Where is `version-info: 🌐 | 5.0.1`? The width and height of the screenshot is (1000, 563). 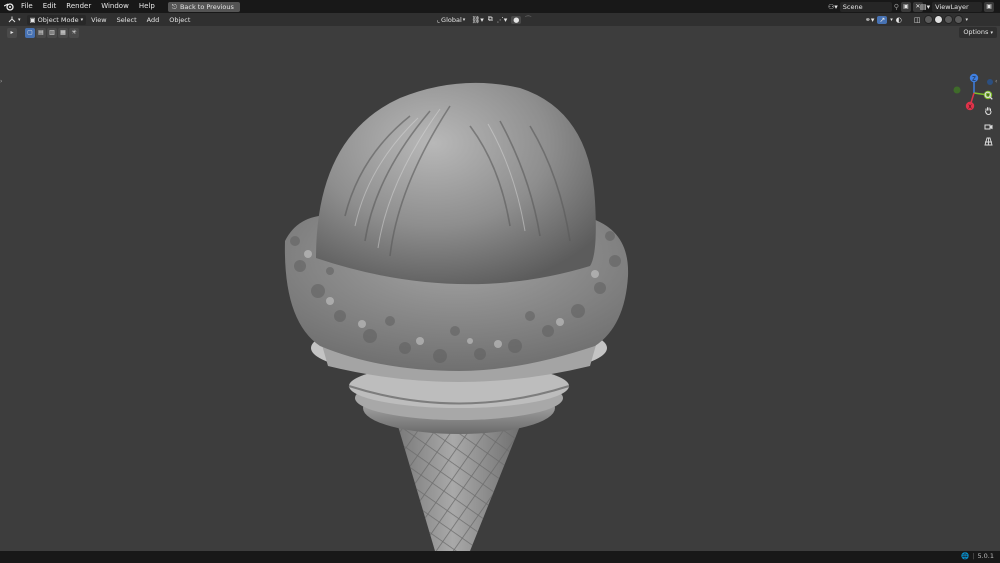 version-info: 🌐 | 5.0.1 is located at coordinates (977, 556).